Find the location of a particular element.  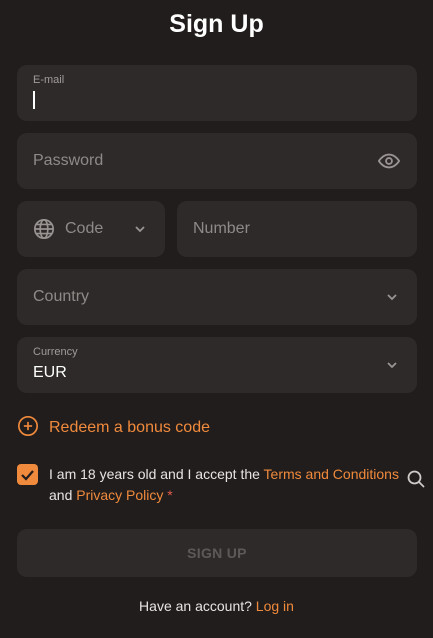

country-select: Country is located at coordinates (217, 297).